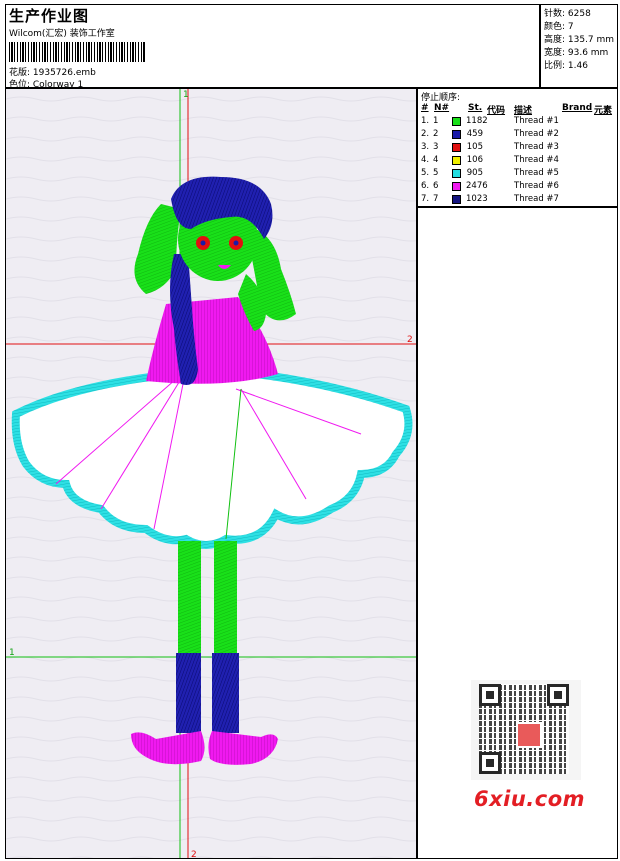 This screenshot has width=620, height=861. I want to click on thread-index: 2., so click(425, 134).